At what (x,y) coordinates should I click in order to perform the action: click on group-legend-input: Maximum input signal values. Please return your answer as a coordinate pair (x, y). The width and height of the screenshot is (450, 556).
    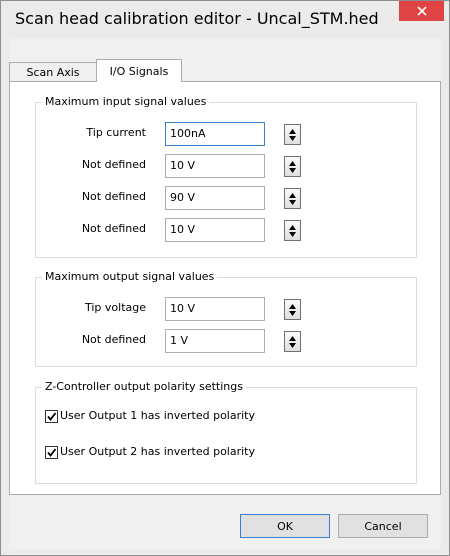
    Looking at the image, I should click on (126, 101).